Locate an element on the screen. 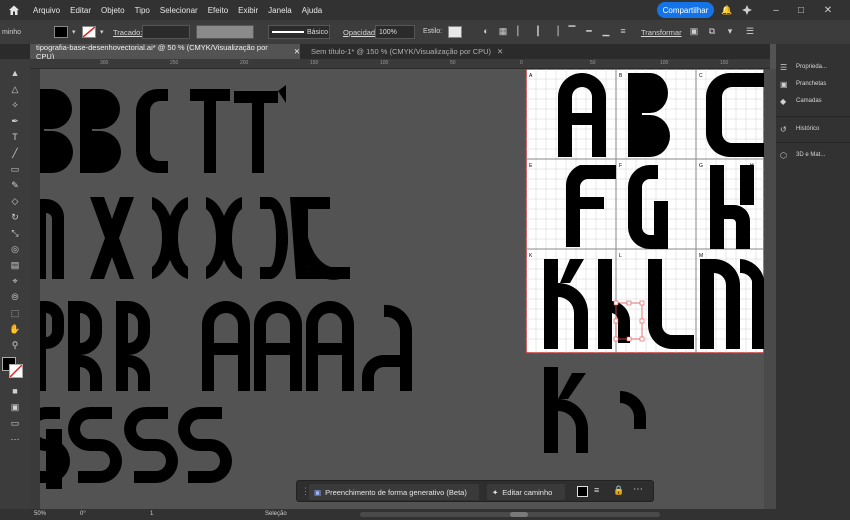  menu-objeto: Objeto is located at coordinates (113, 10).